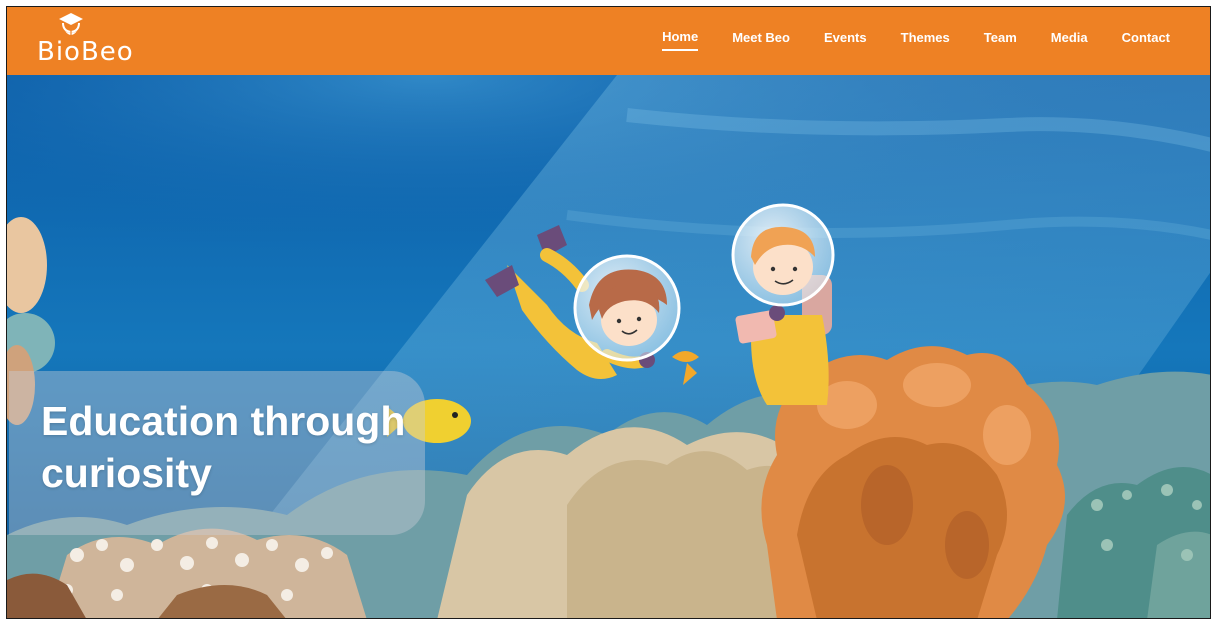  What do you see at coordinates (845, 39) in the screenshot?
I see `nav-events: Events` at bounding box center [845, 39].